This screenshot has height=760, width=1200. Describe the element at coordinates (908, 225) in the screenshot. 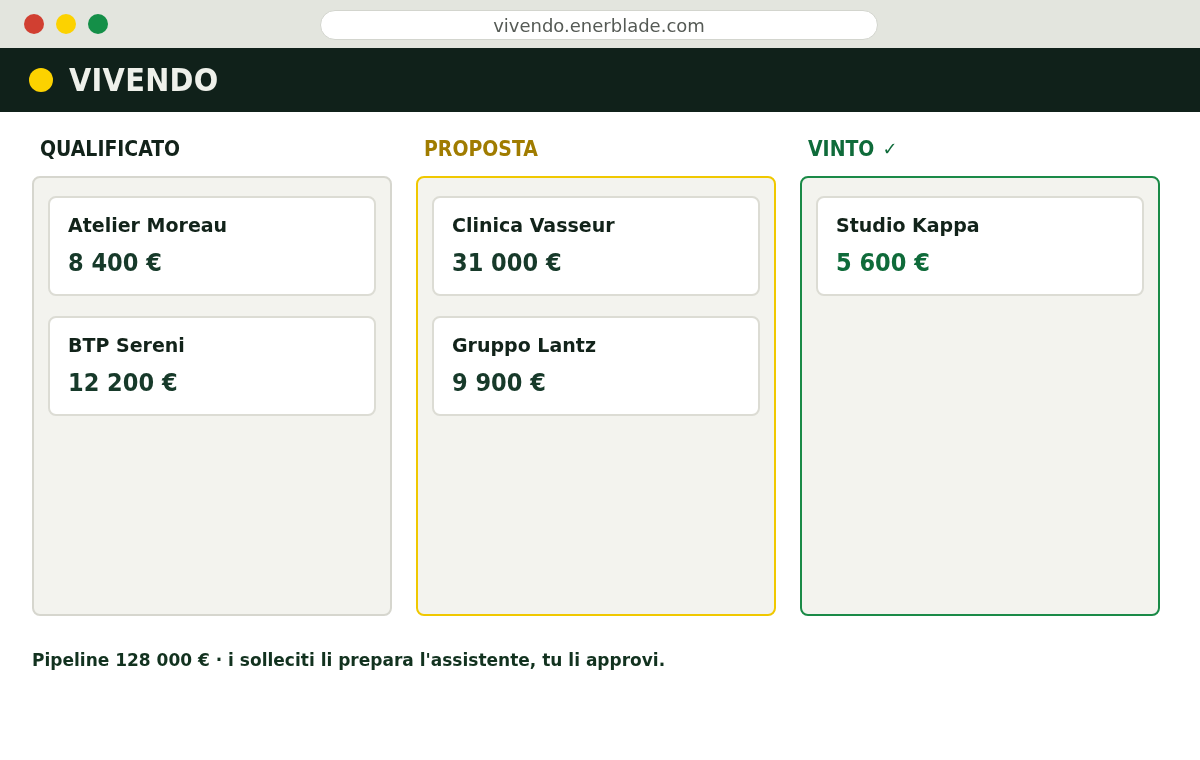

I see `deal-name: Studio Kappa` at that location.